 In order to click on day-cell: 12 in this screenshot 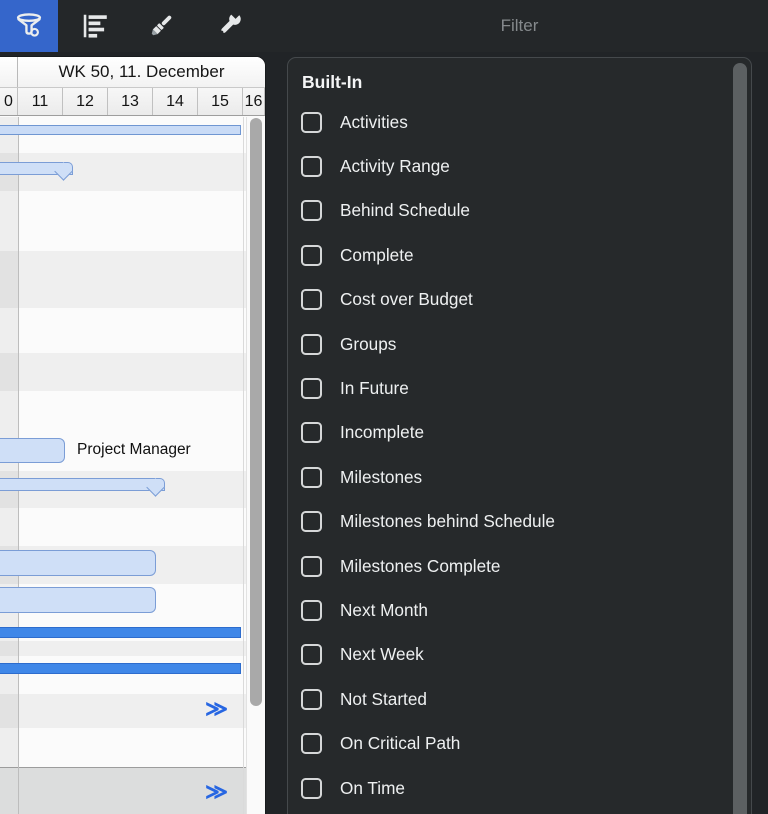, I will do `click(85, 101)`.